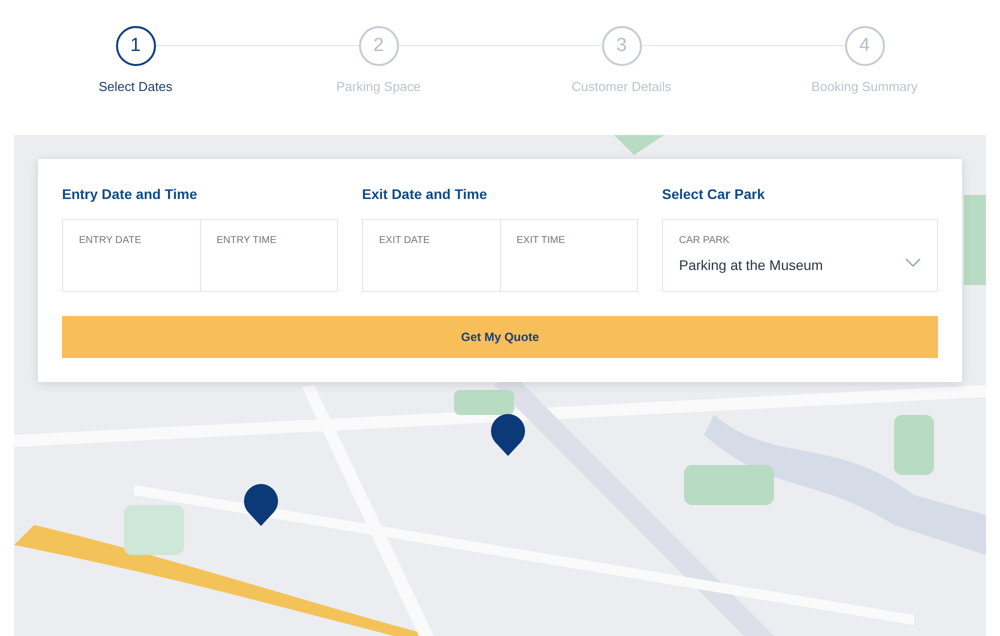  I want to click on section-title: Entry Date and Time, so click(130, 194).